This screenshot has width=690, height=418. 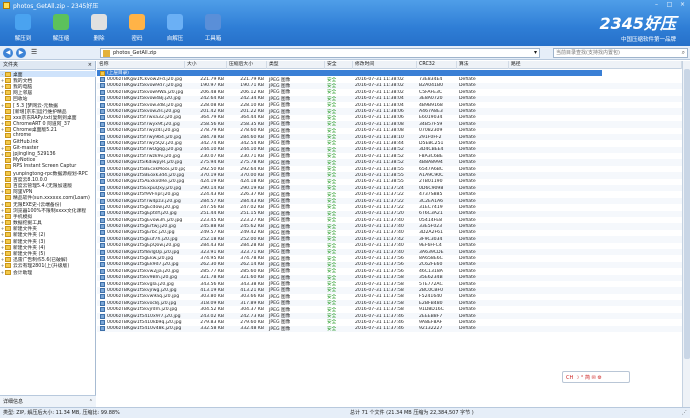 I want to click on table-cell: 5TE772AC, so click(x=431, y=284).